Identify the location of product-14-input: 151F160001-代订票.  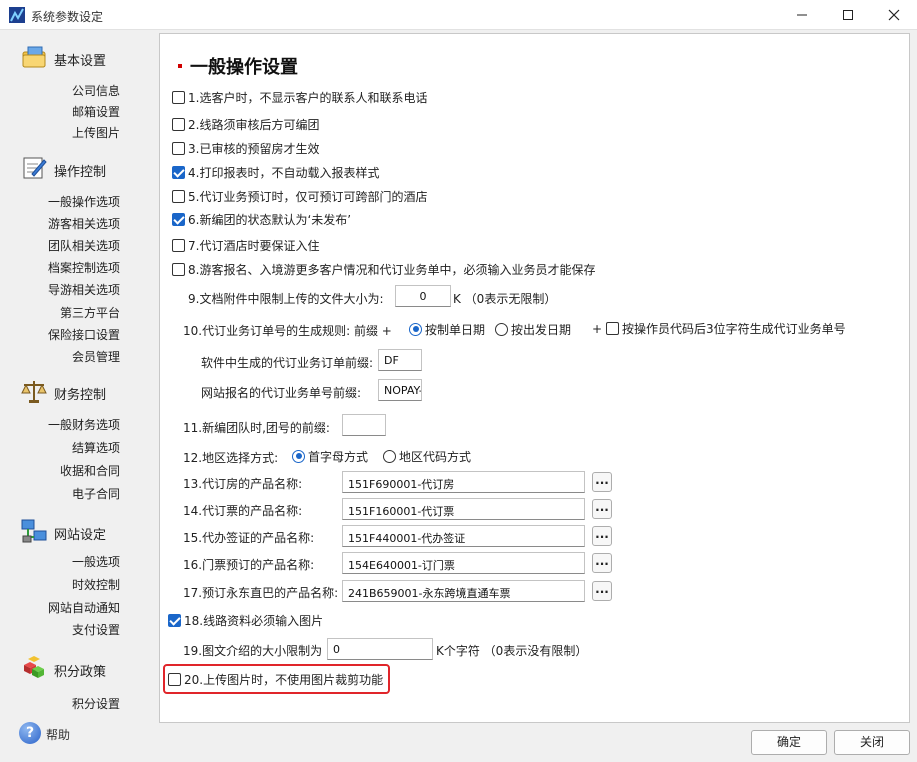
(463, 509).